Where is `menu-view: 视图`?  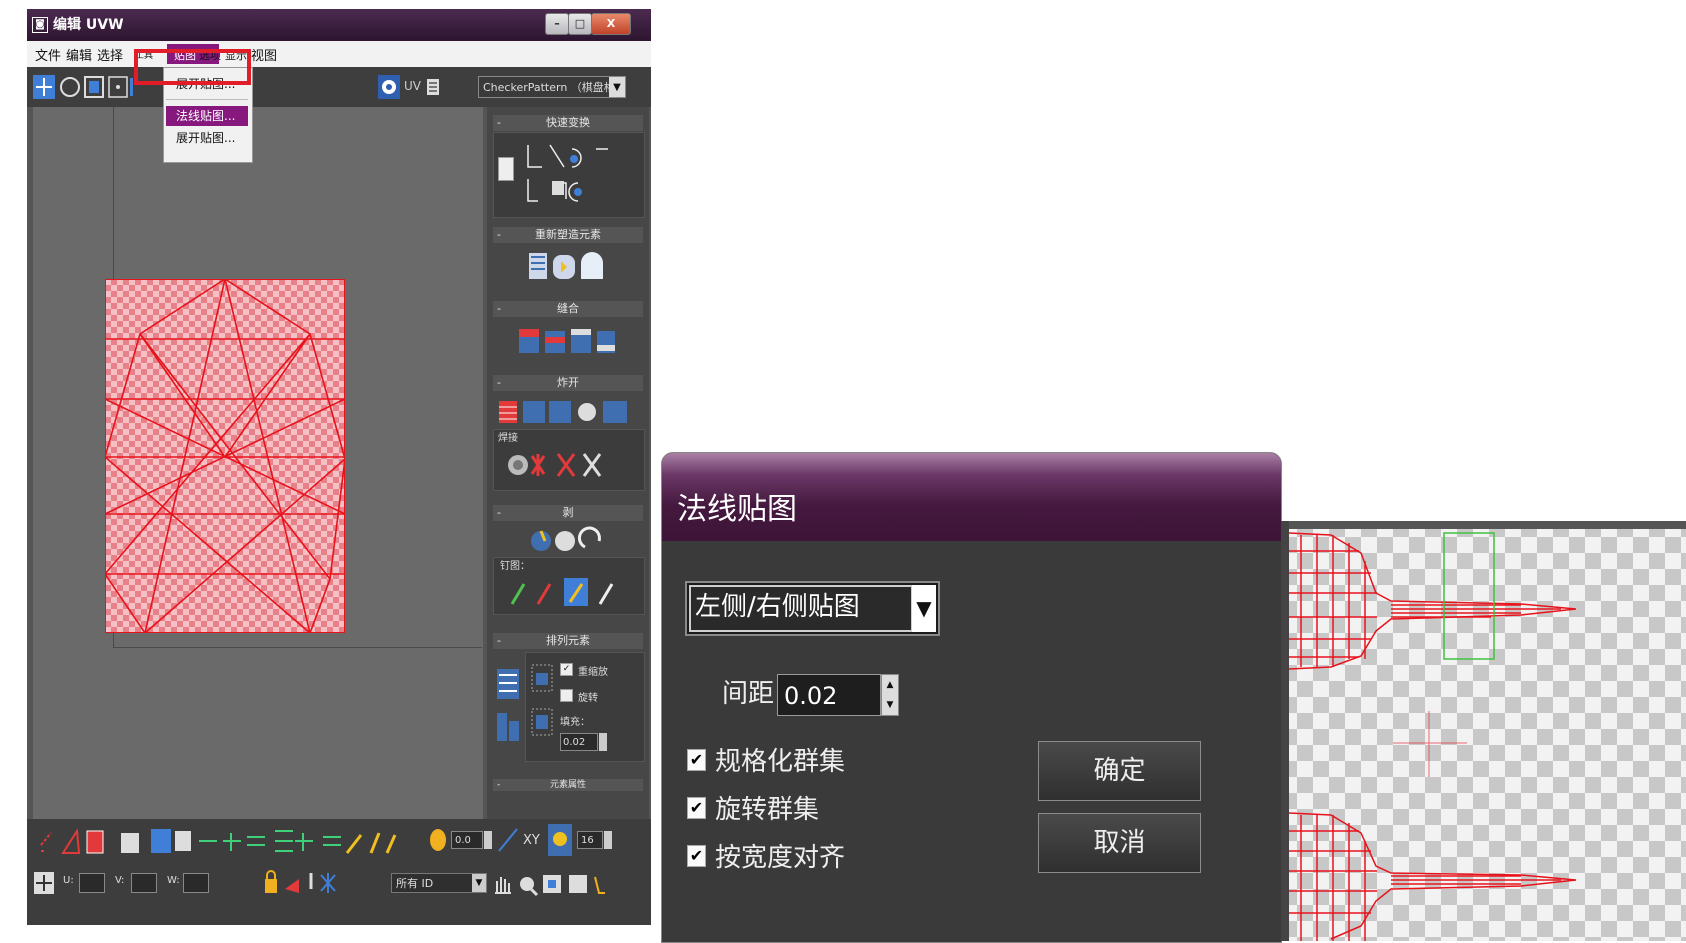
menu-view: 视图 is located at coordinates (264, 54).